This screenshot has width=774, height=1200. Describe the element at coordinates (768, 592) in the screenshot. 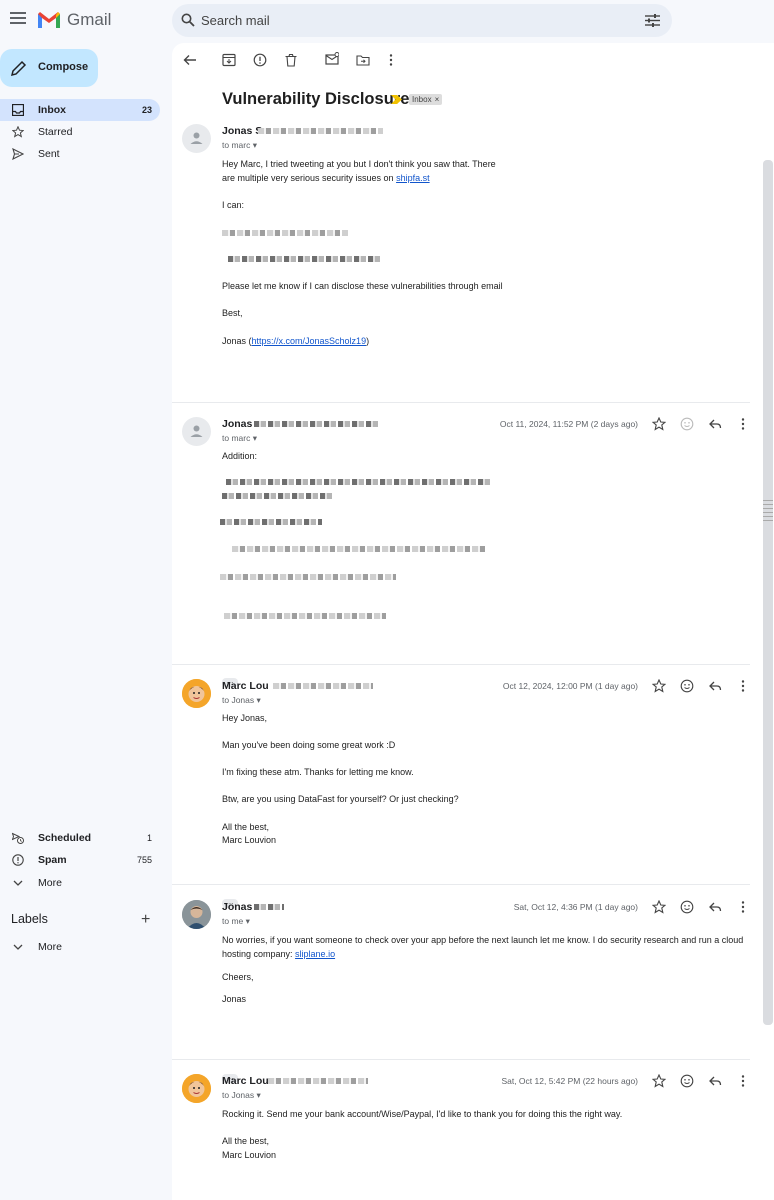

I see `thread-scrollbar` at that location.